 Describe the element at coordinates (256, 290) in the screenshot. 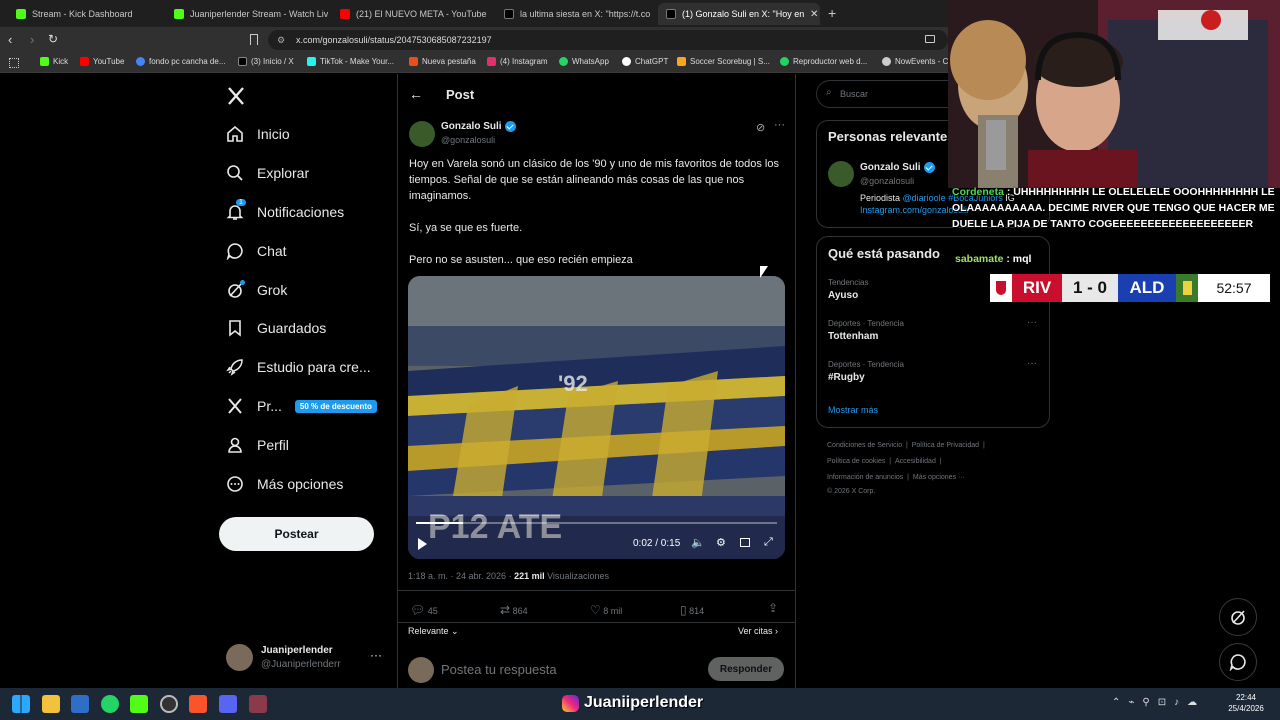

I see `nav-grok: Grok` at that location.